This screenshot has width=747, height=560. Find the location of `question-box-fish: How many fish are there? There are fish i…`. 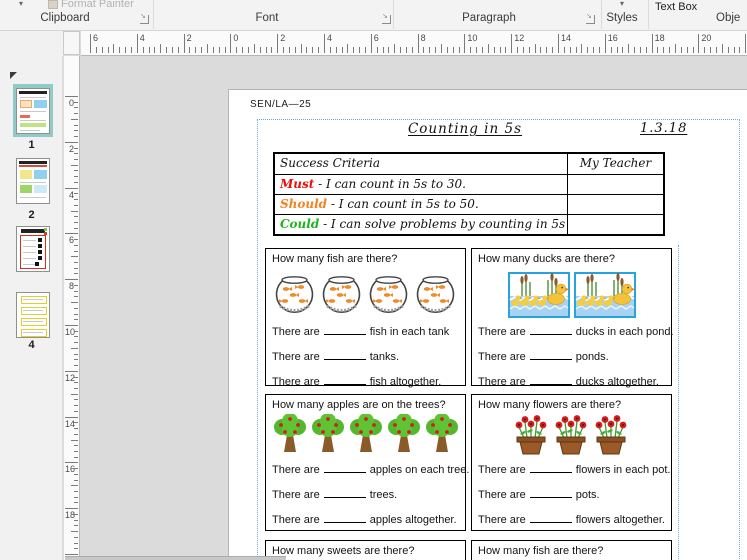

question-box-fish: How many fish are there? There are fish i… is located at coordinates (365, 318).